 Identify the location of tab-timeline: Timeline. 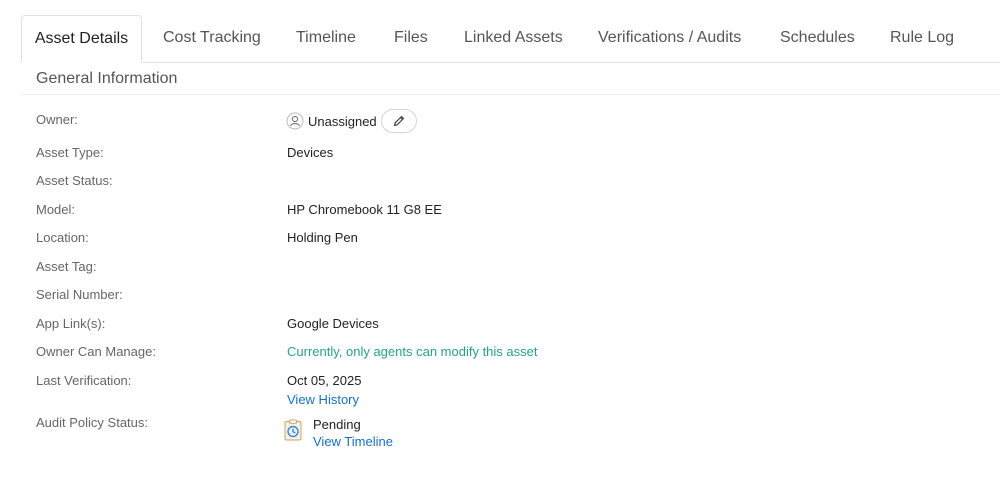
(326, 38).